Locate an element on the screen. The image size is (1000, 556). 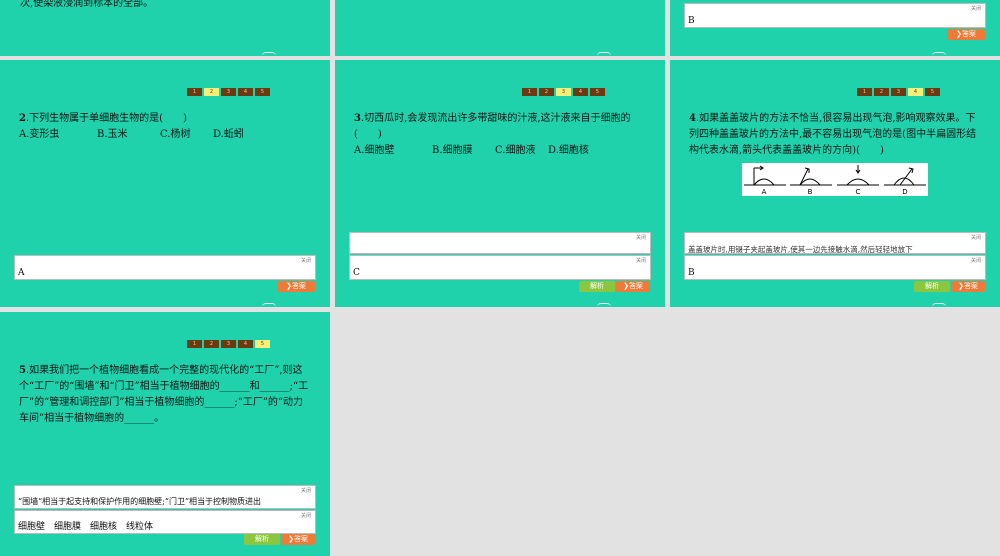
answer-text: A is located at coordinates (21, 273).